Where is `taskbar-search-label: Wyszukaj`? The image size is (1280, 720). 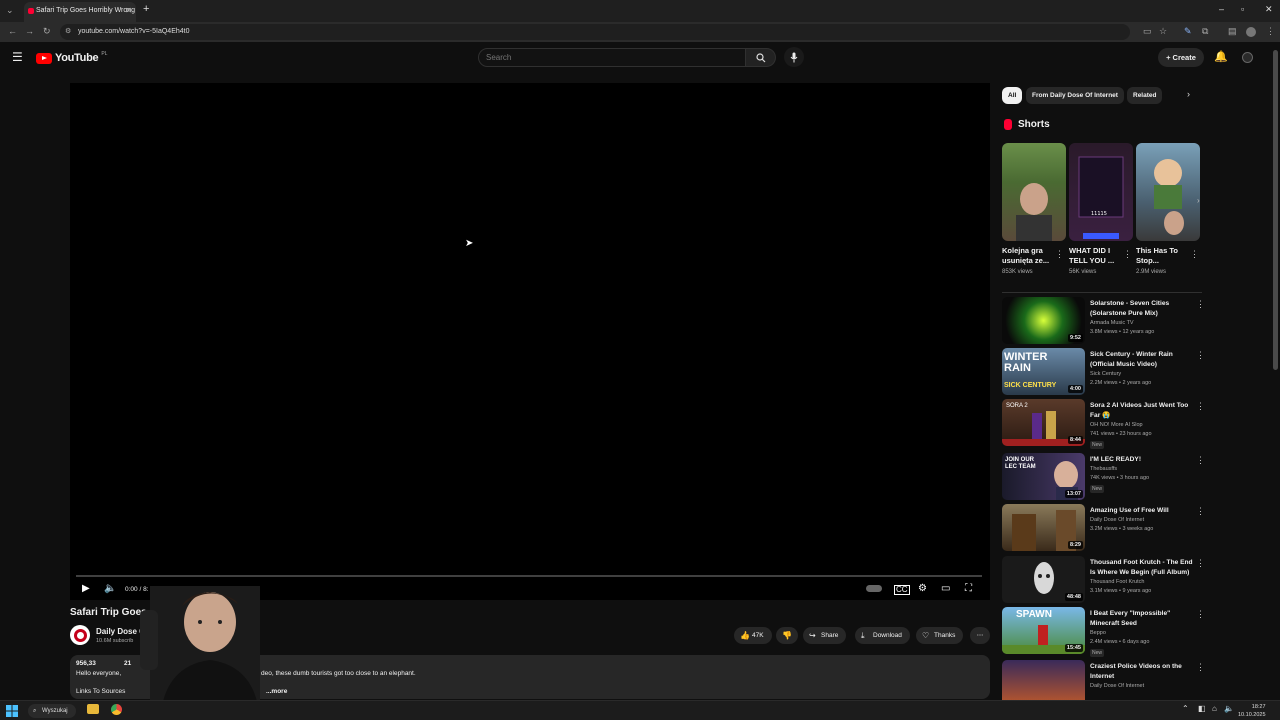
taskbar-search-label: Wyszukaj is located at coordinates (55, 711).